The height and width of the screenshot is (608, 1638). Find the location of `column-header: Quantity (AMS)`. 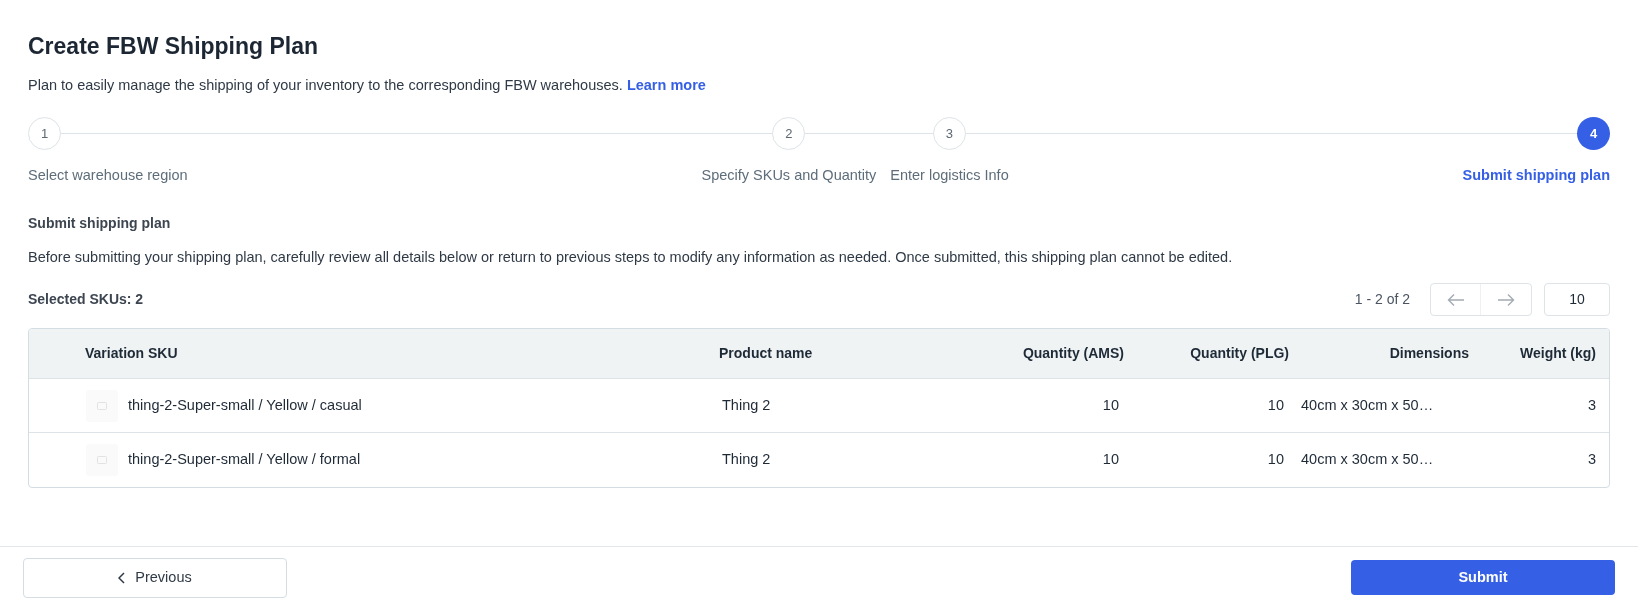

column-header: Quantity (AMS) is located at coordinates (1073, 354).